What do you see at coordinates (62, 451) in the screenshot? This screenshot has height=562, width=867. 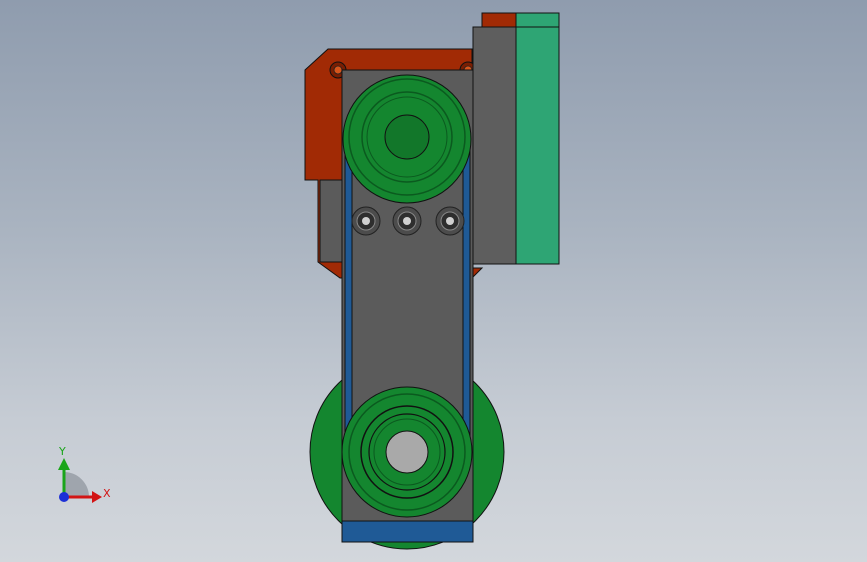 I see `y-axis-label: Y` at bounding box center [62, 451].